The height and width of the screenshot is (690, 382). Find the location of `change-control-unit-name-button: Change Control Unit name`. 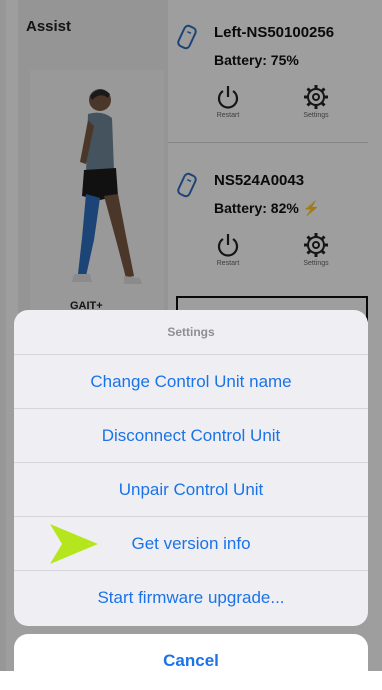

change-control-unit-name-button: Change Control Unit name is located at coordinates (191, 381).